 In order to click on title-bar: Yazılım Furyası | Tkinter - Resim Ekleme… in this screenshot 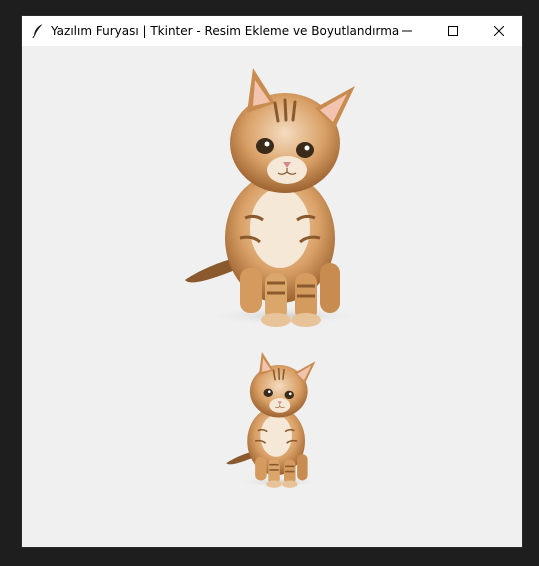, I will do `click(272, 31)`.